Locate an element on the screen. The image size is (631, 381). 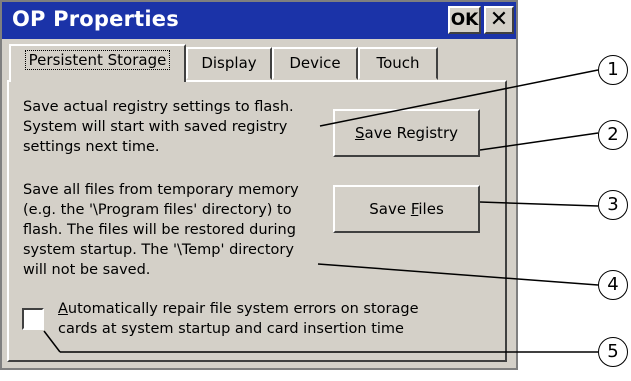
callout-5-line is located at coordinates (52, 341).